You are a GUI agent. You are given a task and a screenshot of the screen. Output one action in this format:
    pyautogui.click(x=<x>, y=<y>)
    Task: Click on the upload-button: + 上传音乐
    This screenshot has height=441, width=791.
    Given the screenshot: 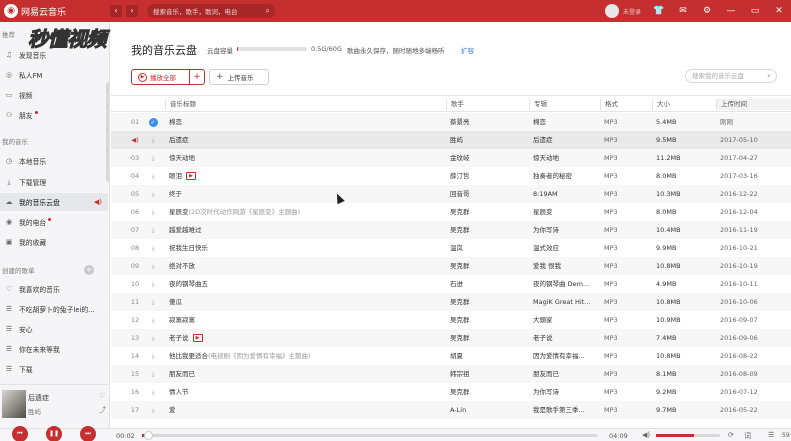 What is the action you would take?
    pyautogui.click(x=239, y=77)
    